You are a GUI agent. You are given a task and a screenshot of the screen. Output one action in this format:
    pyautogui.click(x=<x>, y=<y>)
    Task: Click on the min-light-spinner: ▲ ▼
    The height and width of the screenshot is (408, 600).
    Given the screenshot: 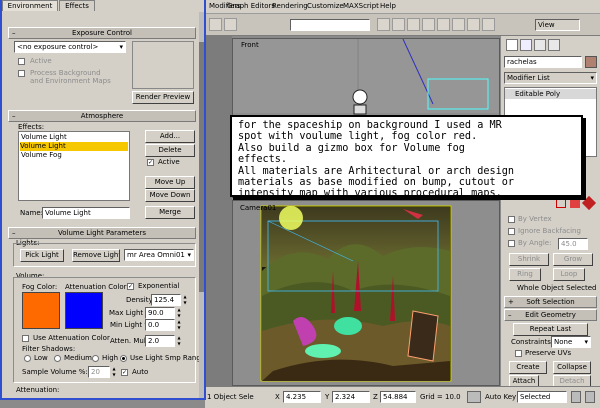 What is the action you would take?
    pyautogui.click(x=179, y=325)
    